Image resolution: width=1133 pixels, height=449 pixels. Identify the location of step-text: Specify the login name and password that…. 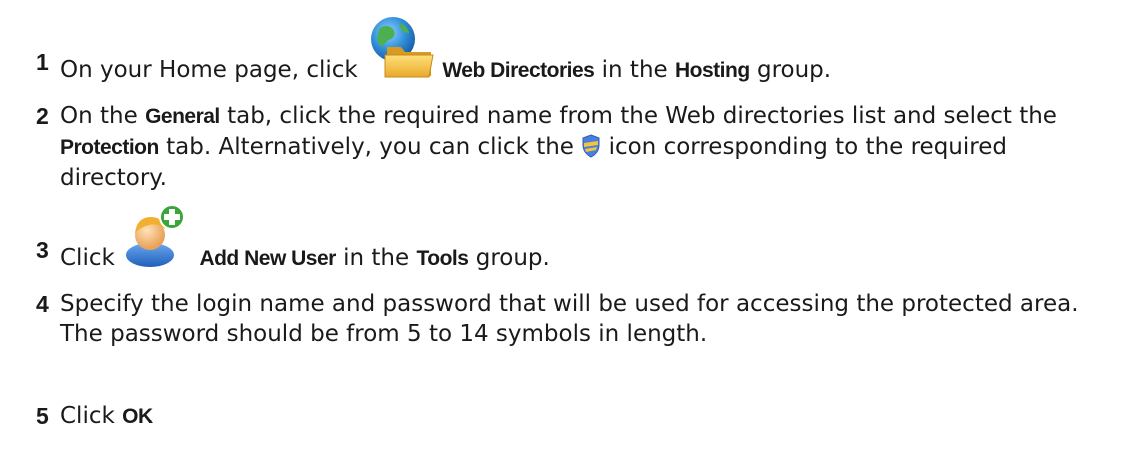
(569, 319).